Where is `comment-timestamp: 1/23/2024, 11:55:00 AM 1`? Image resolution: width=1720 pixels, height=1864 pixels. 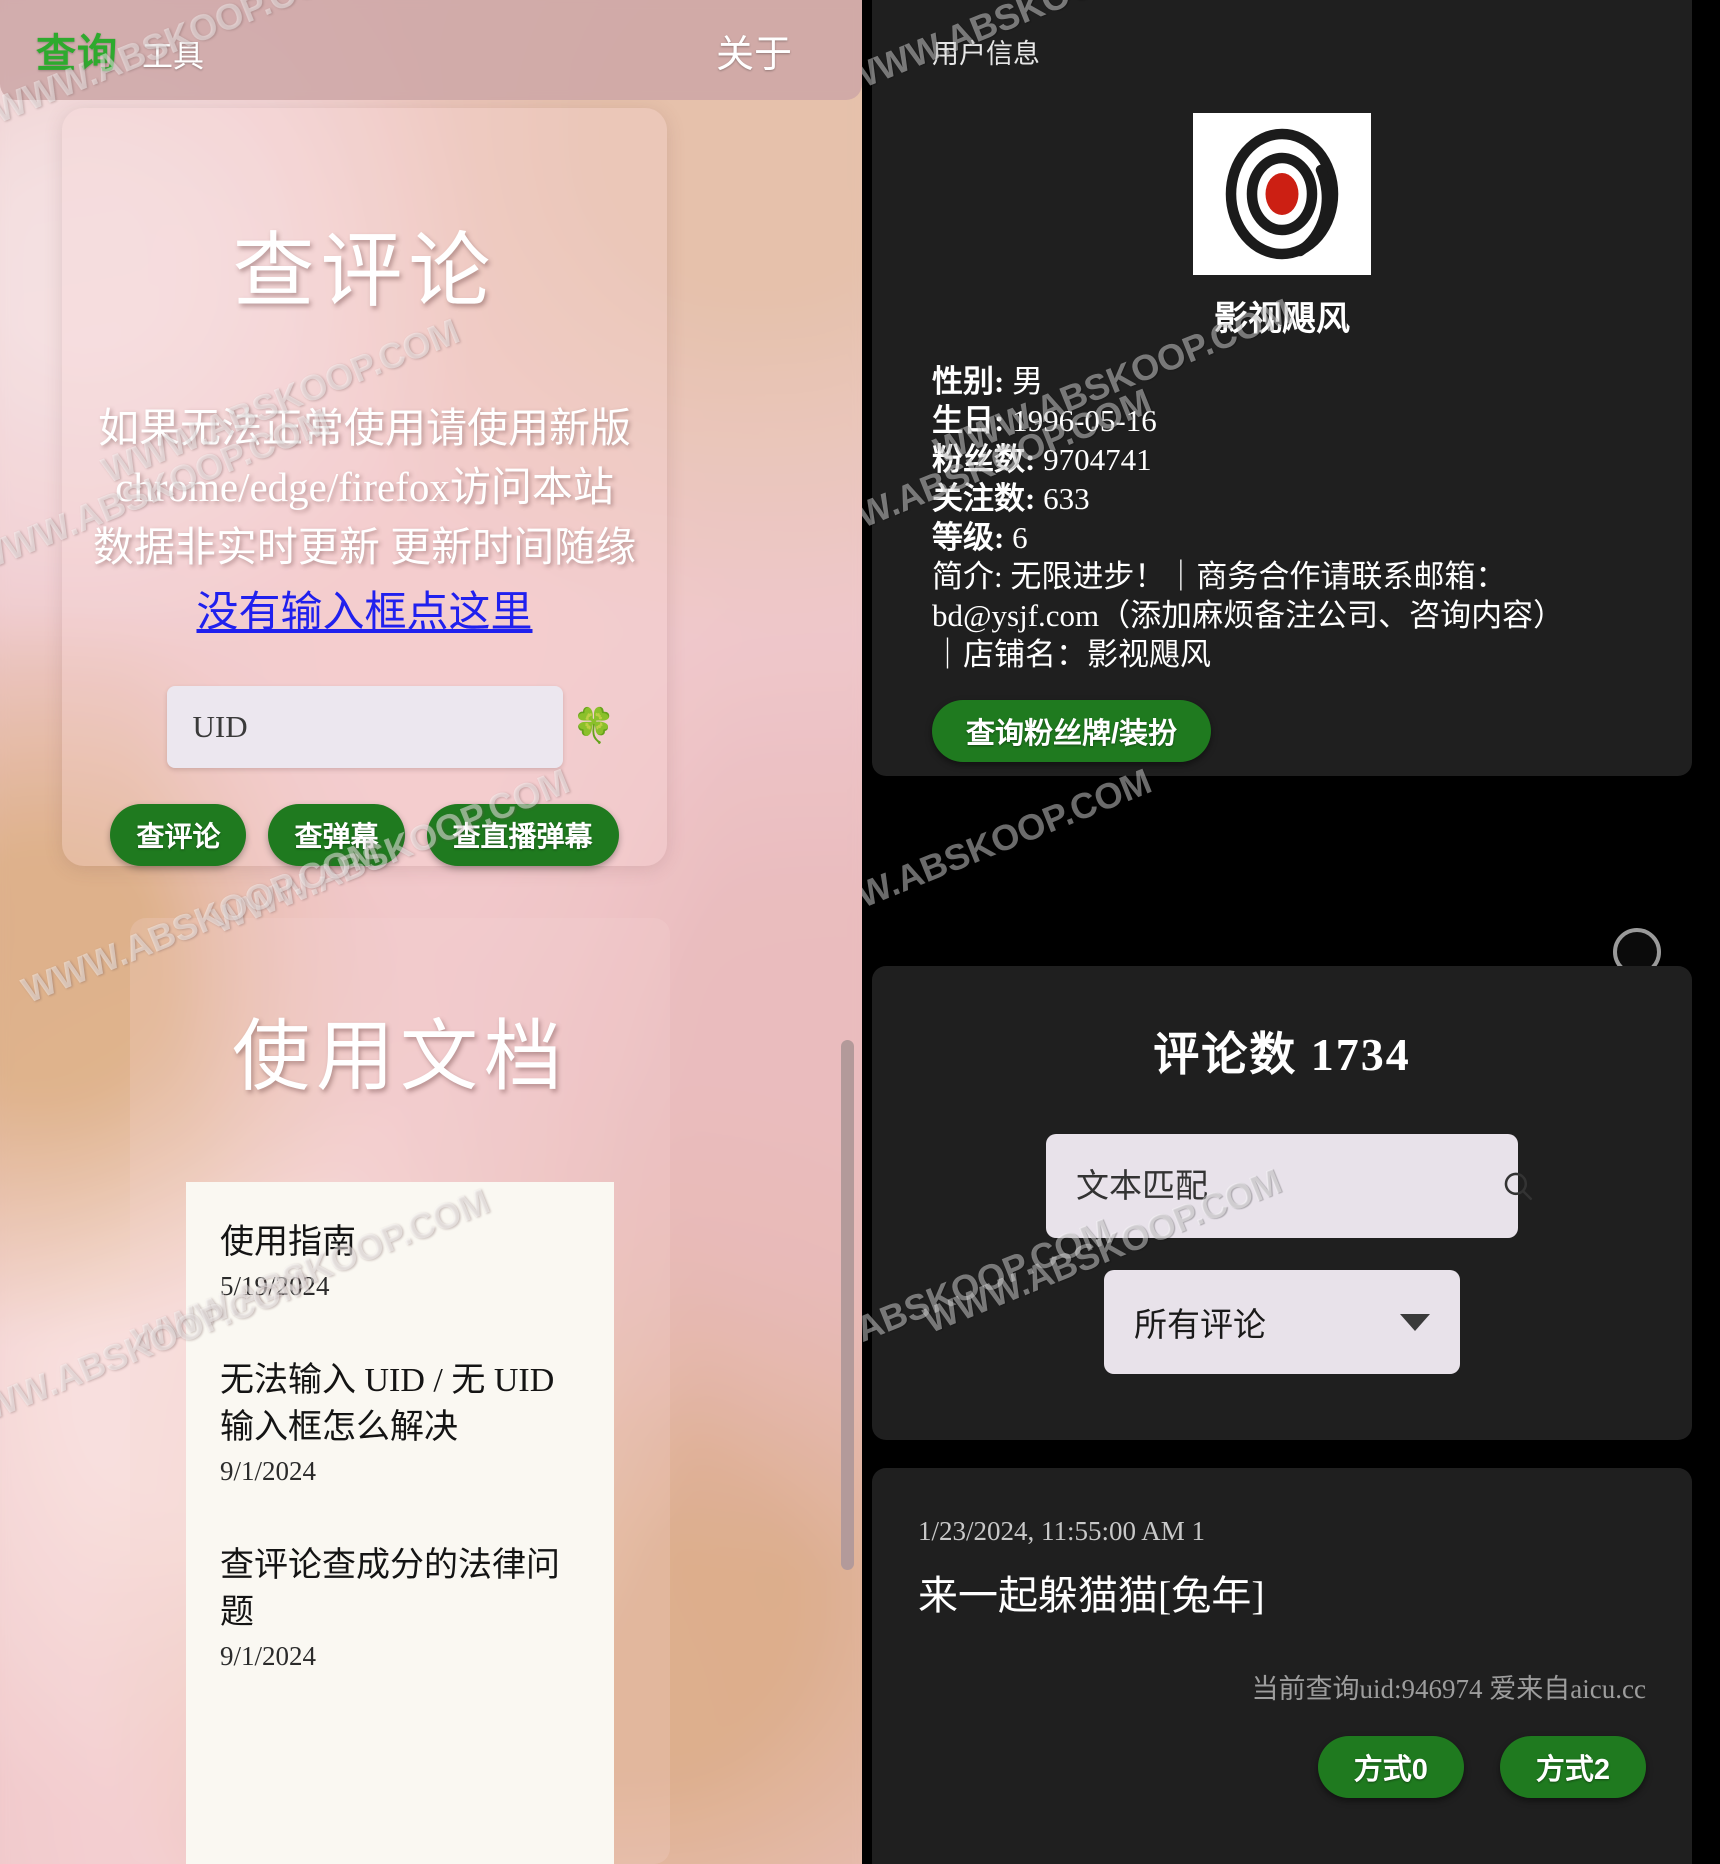 comment-timestamp: 1/23/2024, 11:55:00 AM 1 is located at coordinates (1062, 1531).